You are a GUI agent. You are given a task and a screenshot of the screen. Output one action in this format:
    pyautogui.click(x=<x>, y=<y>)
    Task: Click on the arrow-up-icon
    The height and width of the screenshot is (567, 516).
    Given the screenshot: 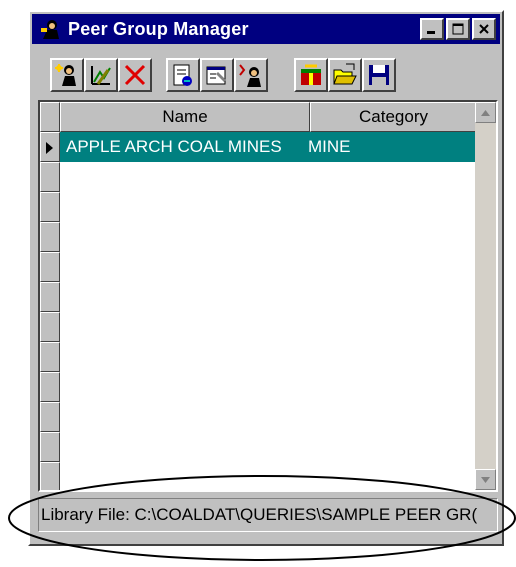 What is the action you would take?
    pyautogui.click(x=485, y=112)
    